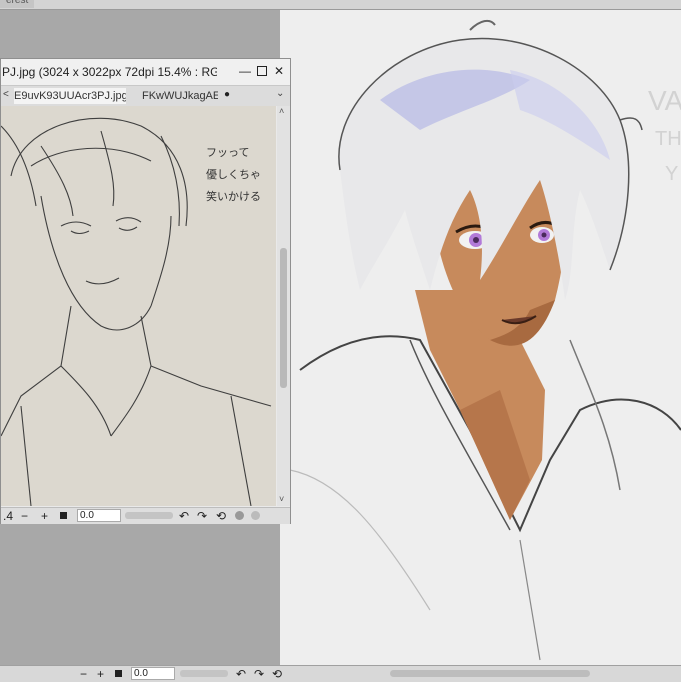  I want to click on handwriting-line-3: 笑いかける, so click(233, 196).